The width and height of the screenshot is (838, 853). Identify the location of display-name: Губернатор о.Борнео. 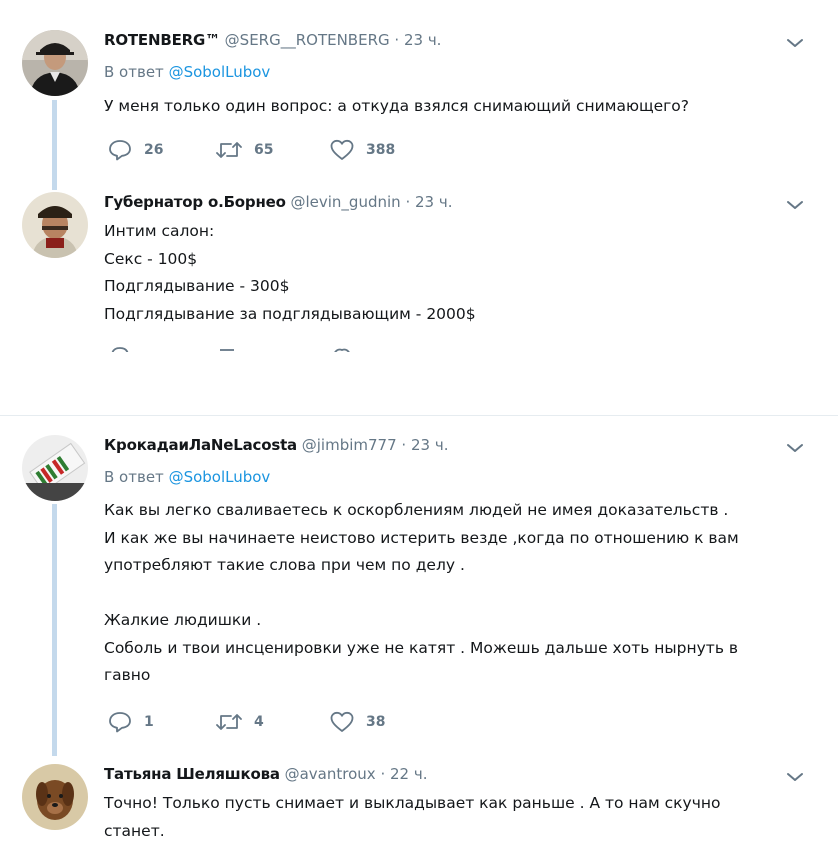
(195, 202).